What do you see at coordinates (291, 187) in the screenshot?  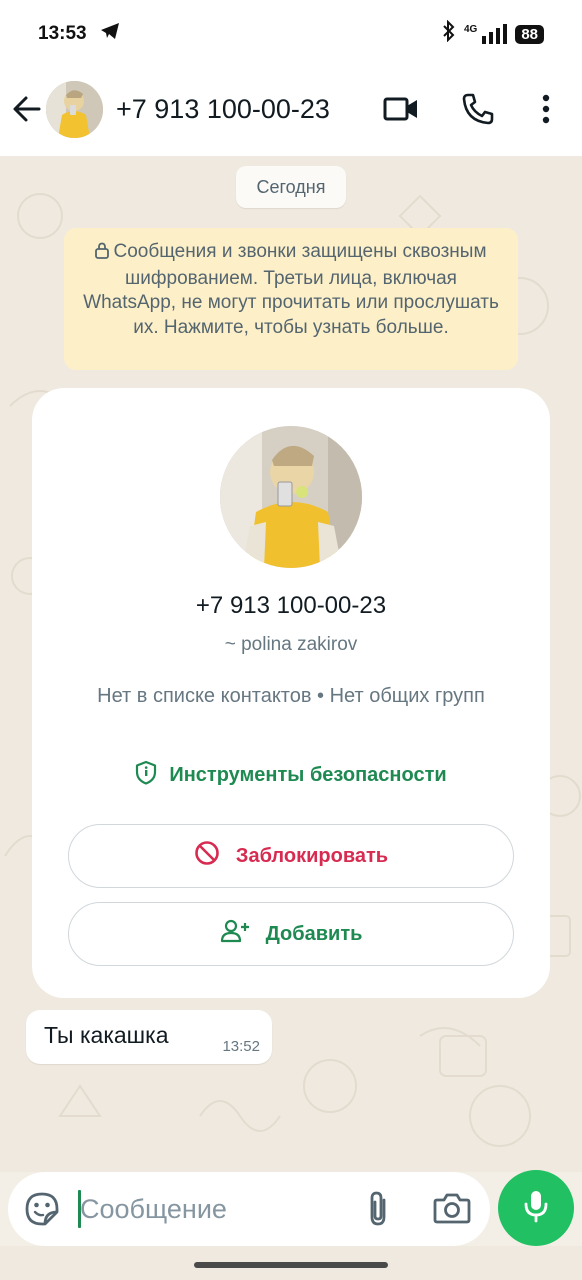 I see `date-chip: Сегодня` at bounding box center [291, 187].